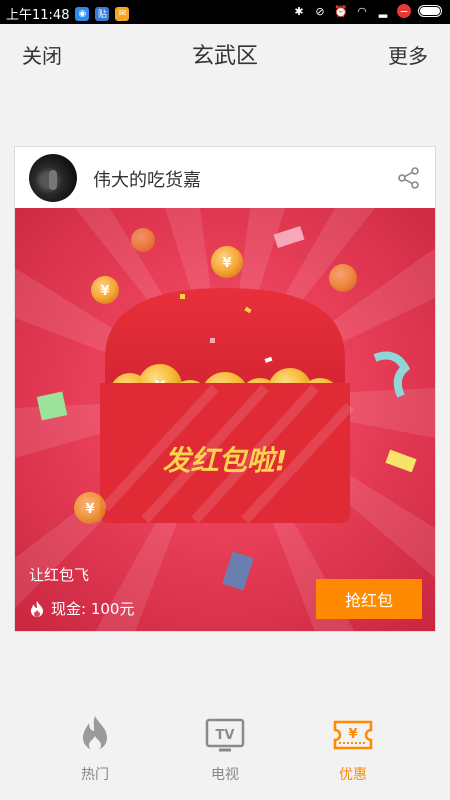 This screenshot has height=800, width=450. What do you see at coordinates (409, 178) in the screenshot?
I see `share-icon` at bounding box center [409, 178].